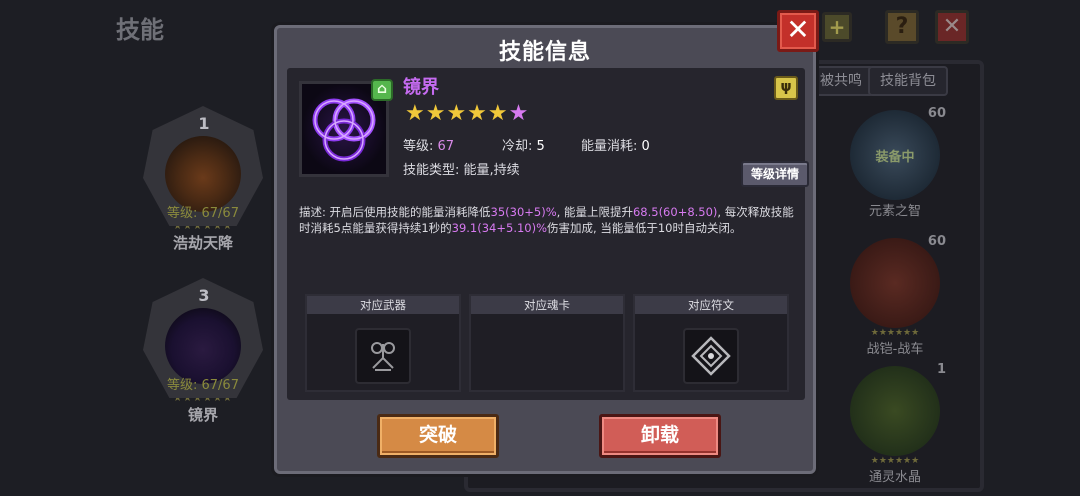 This screenshot has width=1080, height=496. What do you see at coordinates (446, 146) in the screenshot?
I see `level-value: 67` at bounding box center [446, 146].